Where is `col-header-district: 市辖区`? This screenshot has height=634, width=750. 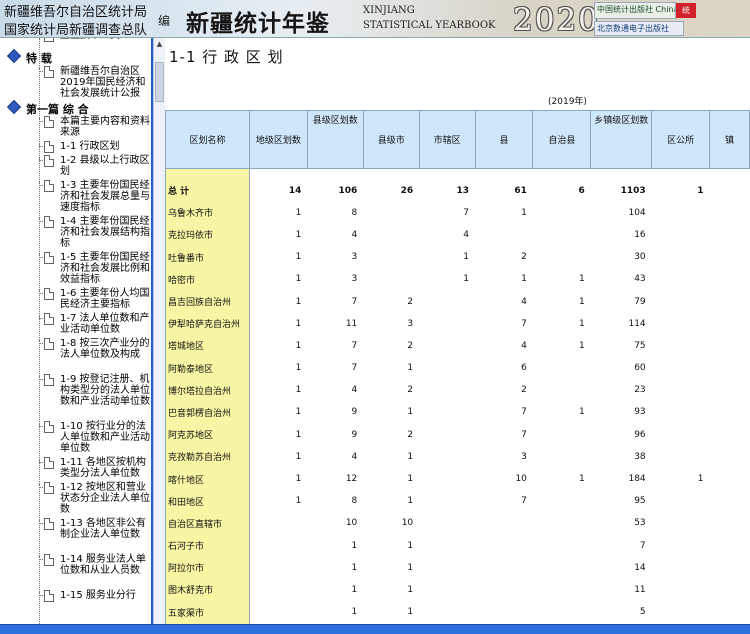
col-header-district: 市辖区 is located at coordinates (447, 139).